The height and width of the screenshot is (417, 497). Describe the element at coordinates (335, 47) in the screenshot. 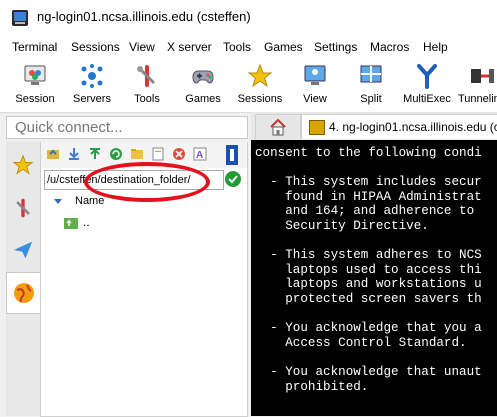

I see `menu-settings: Settings` at that location.